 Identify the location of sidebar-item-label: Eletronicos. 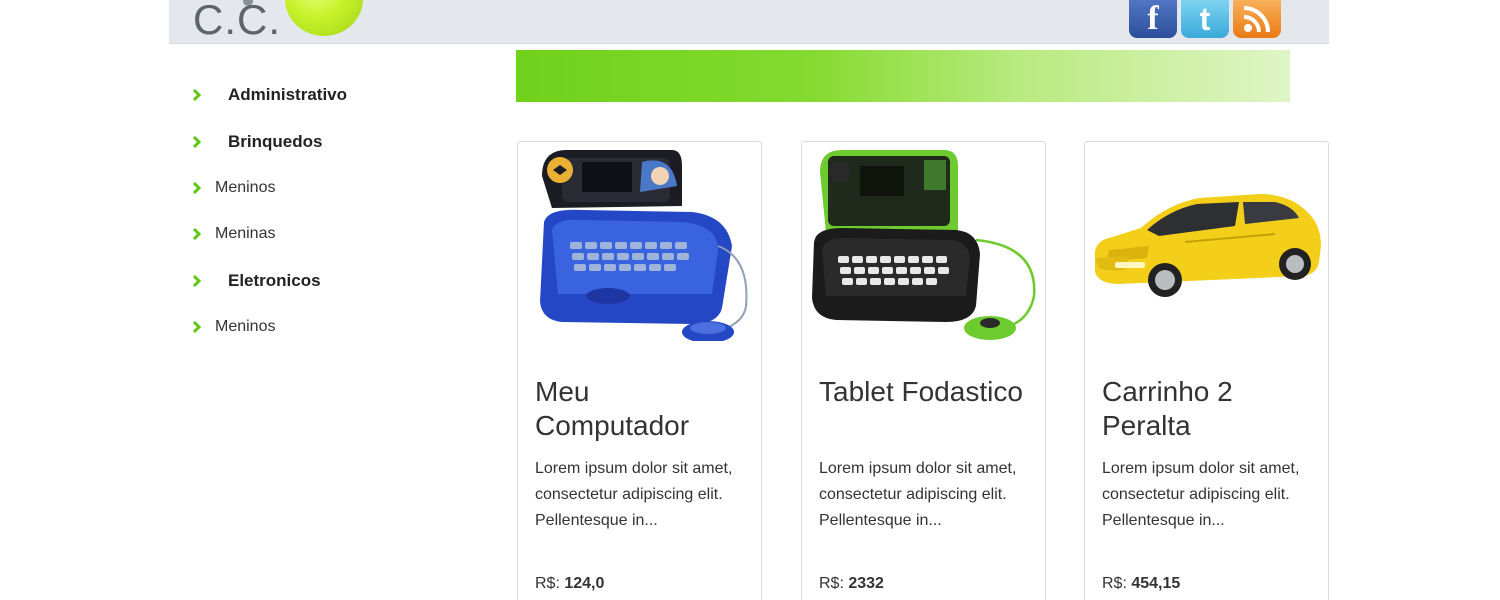
(274, 280).